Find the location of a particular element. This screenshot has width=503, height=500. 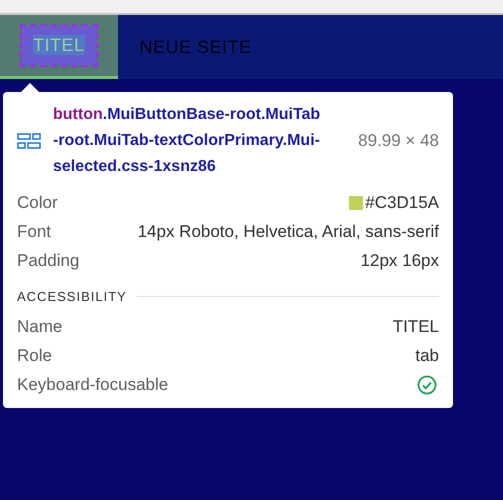

tab: TITEL is located at coordinates (59, 47).